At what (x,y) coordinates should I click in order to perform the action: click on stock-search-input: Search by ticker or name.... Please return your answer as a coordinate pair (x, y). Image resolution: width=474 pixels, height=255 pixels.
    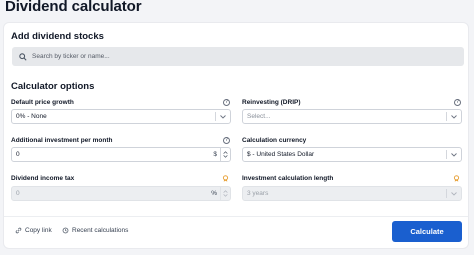
    Looking at the image, I should click on (238, 56).